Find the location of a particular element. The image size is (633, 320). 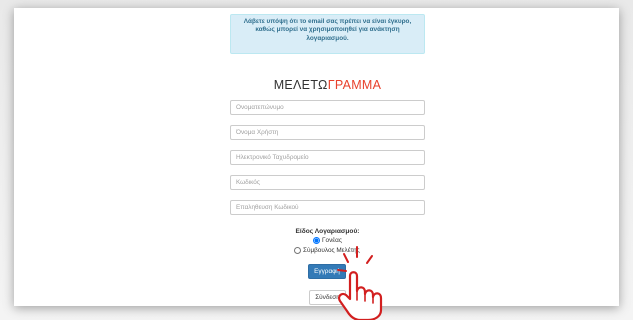

brand-logo-part-2: ΓΡΑΜΜΑ is located at coordinates (354, 85).